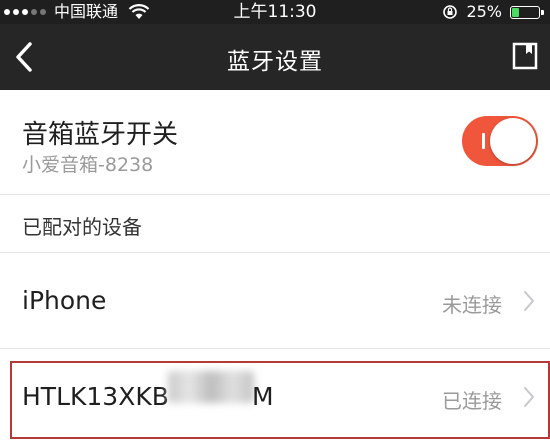 This screenshot has height=444, width=550. Describe the element at coordinates (525, 56) in the screenshot. I see `bookmark-icon` at that location.